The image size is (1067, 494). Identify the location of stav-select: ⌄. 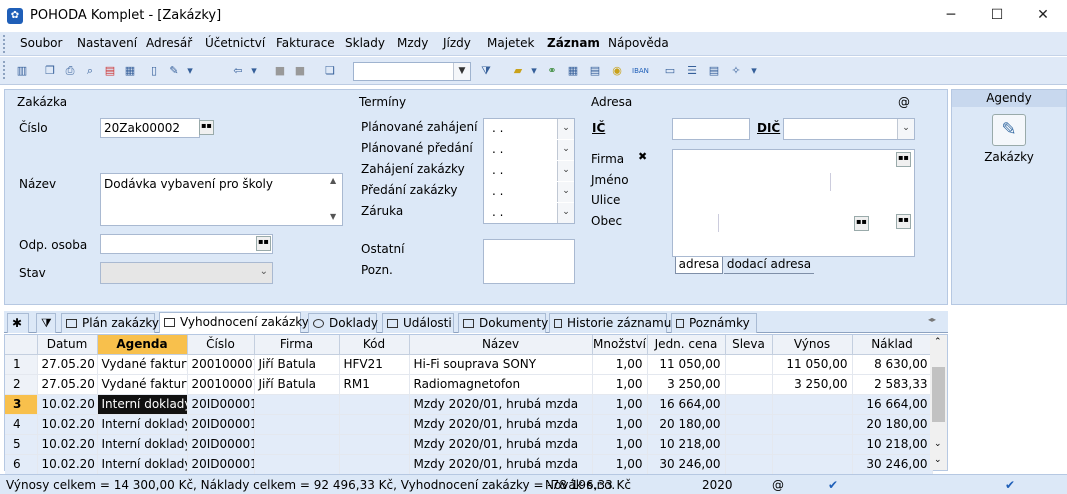
(186, 273).